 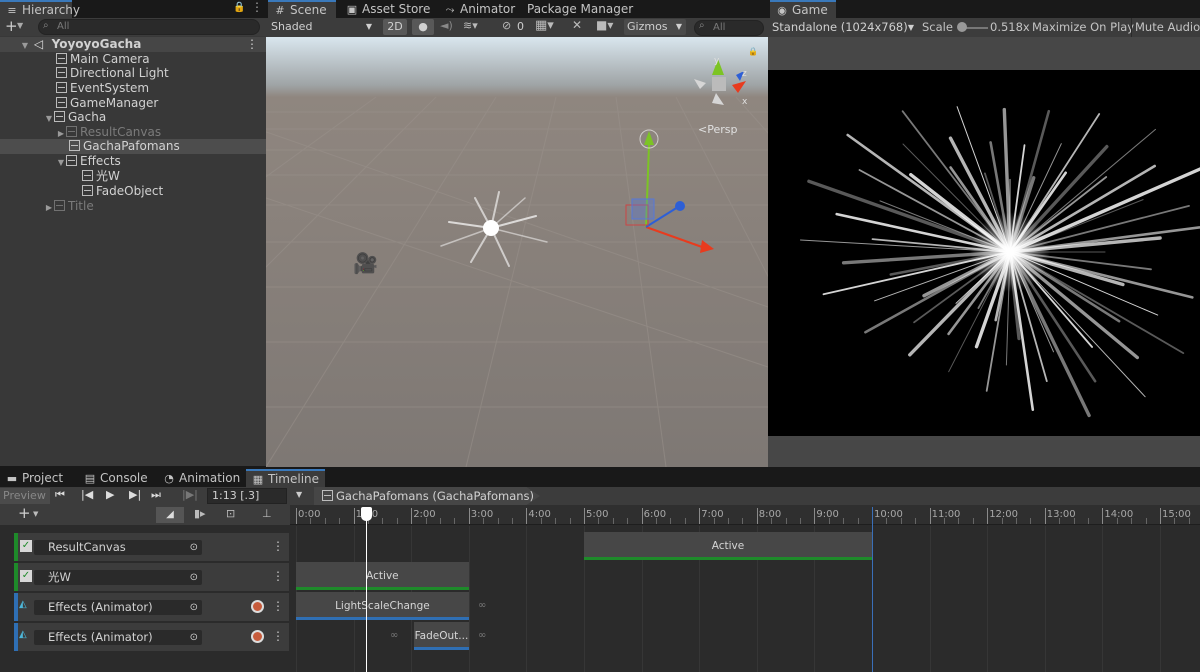 I want to click on transform-gizmo, so click(x=656, y=197).